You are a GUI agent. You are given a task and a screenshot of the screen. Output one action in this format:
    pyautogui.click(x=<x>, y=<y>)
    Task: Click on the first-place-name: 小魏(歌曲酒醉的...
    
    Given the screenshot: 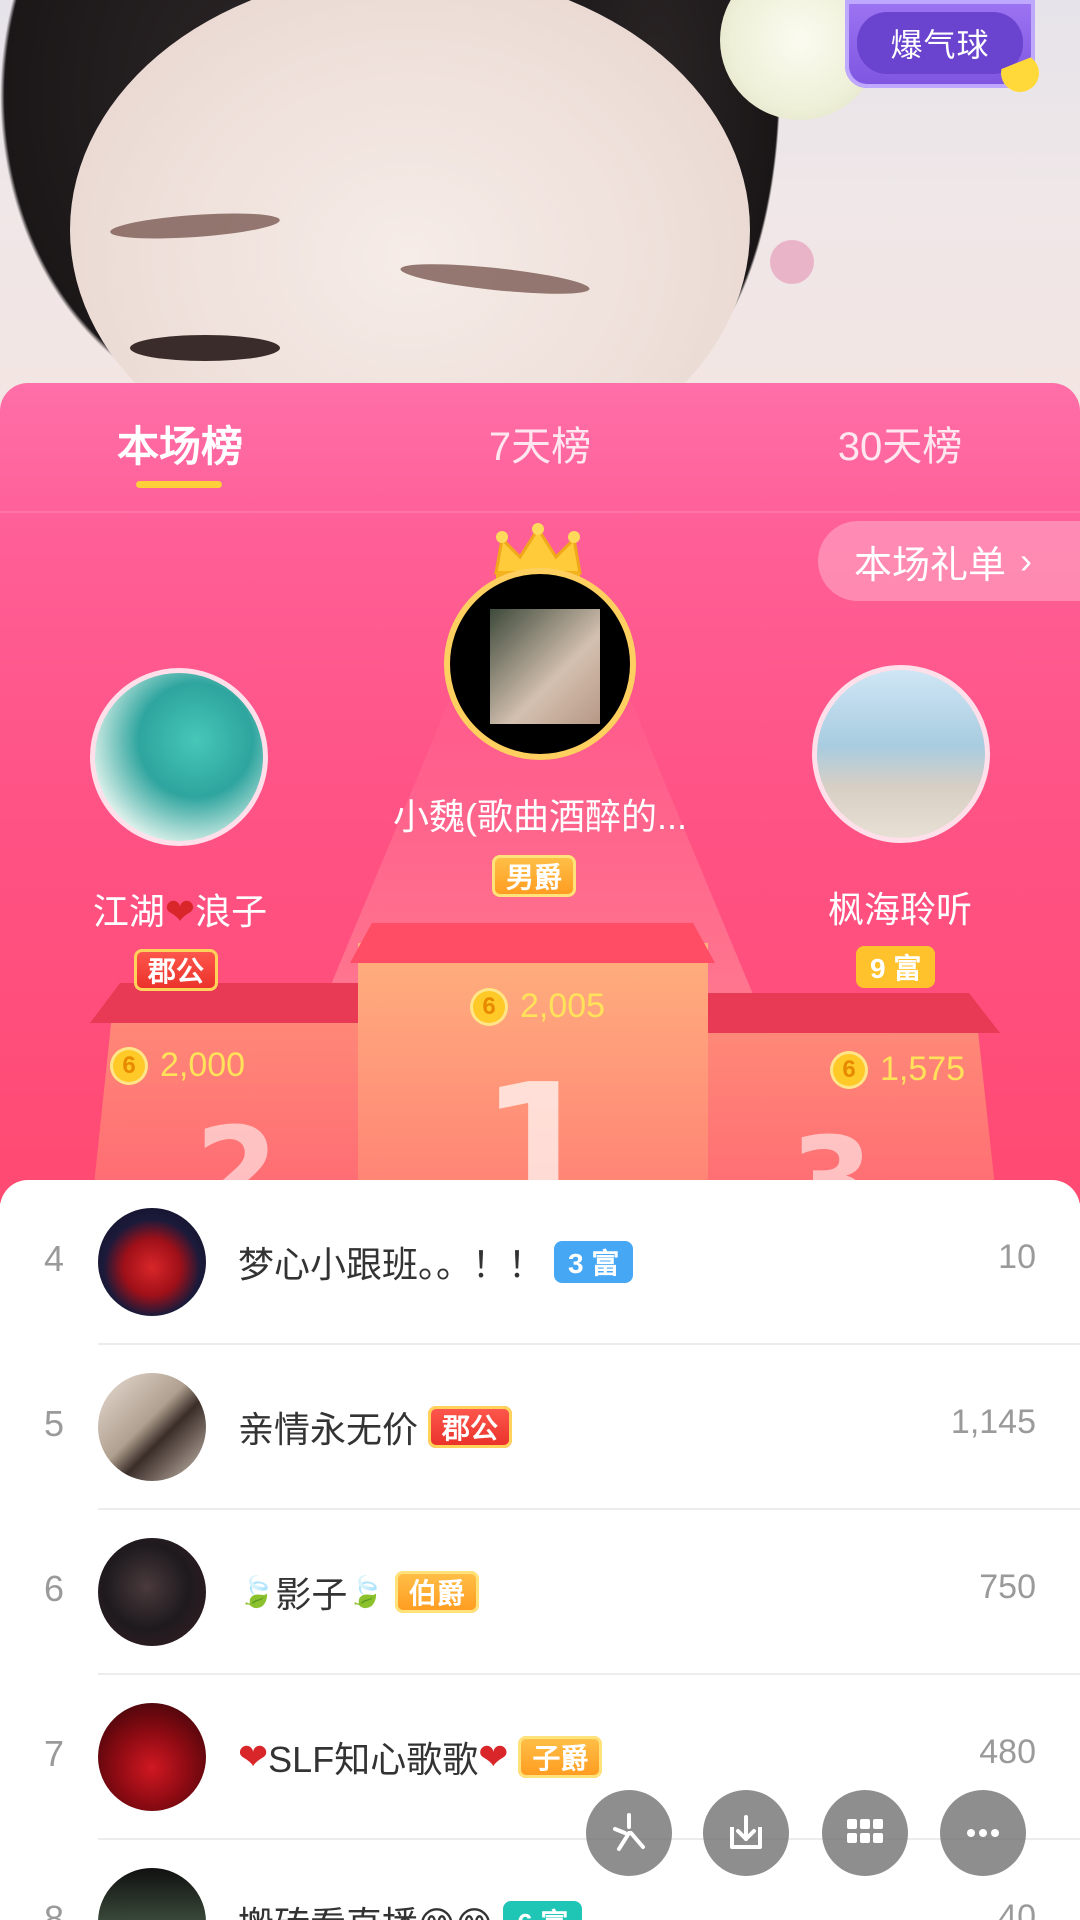 What is the action you would take?
    pyautogui.click(x=540, y=814)
    